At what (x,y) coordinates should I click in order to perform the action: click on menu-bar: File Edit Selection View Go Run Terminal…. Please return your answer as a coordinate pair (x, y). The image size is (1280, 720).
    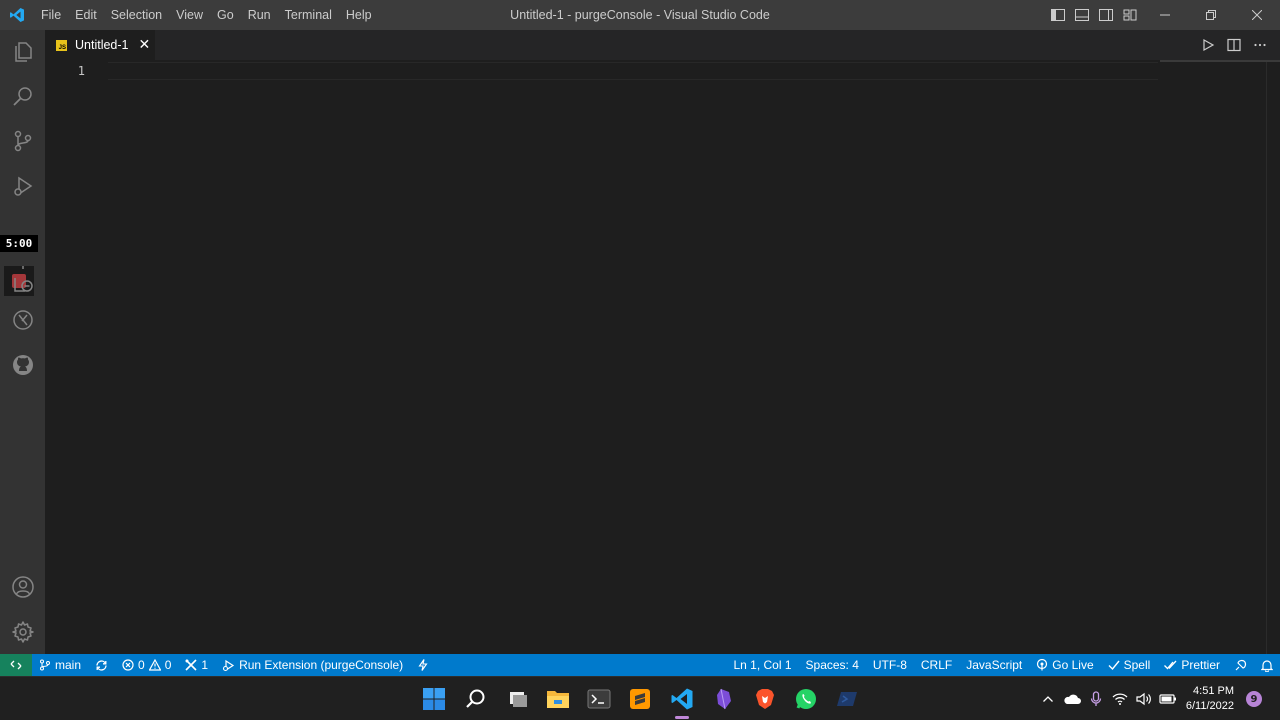
    Looking at the image, I should click on (206, 15).